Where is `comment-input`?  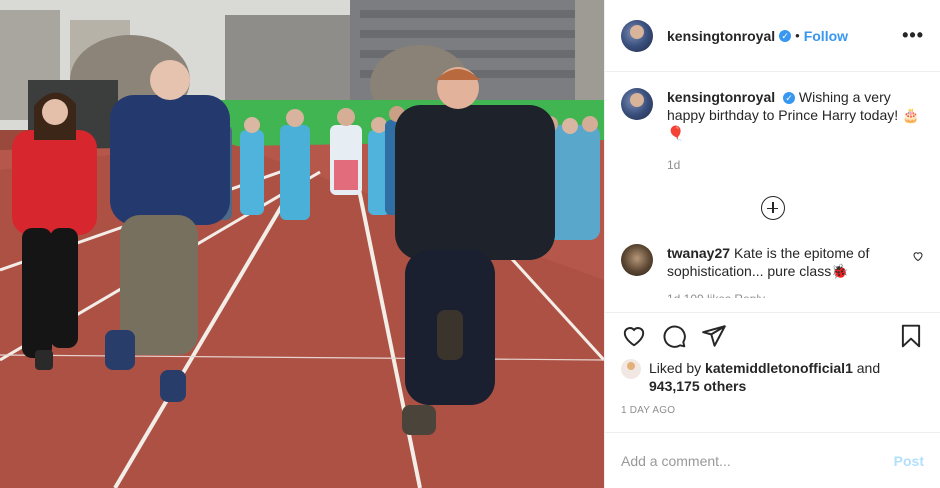
comment-input is located at coordinates (757, 460).